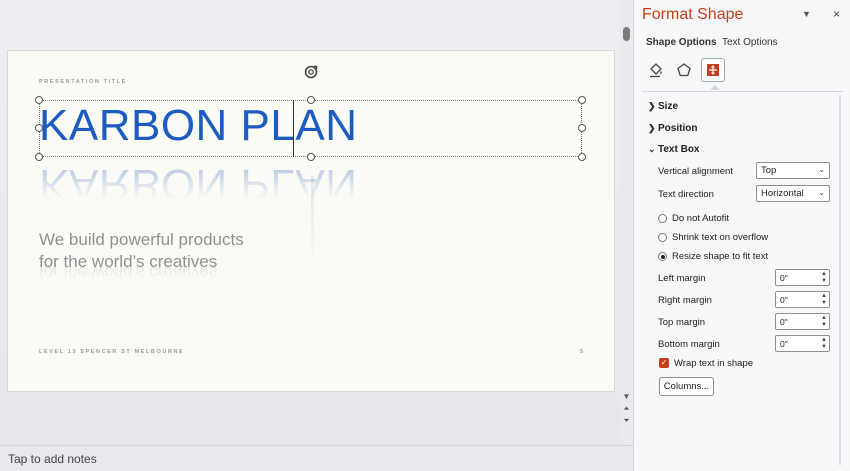 The width and height of the screenshot is (850, 471). Describe the element at coordinates (582, 100) in the screenshot. I see `resize-handle-top-right` at that location.